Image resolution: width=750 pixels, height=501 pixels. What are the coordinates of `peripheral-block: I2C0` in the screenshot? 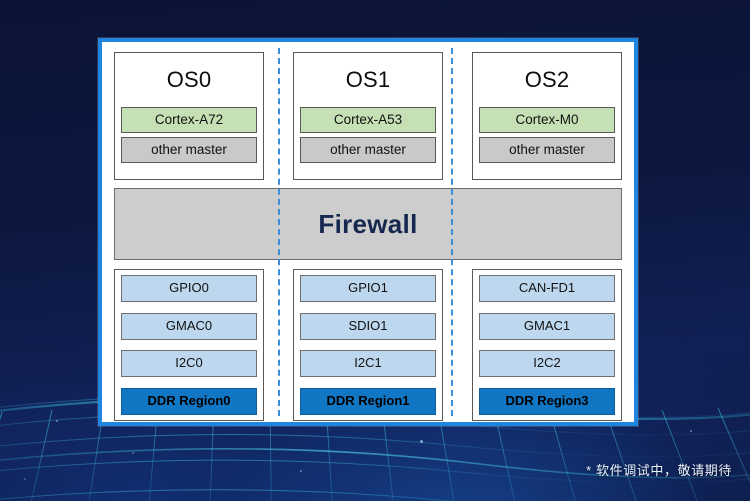 It's located at (189, 364).